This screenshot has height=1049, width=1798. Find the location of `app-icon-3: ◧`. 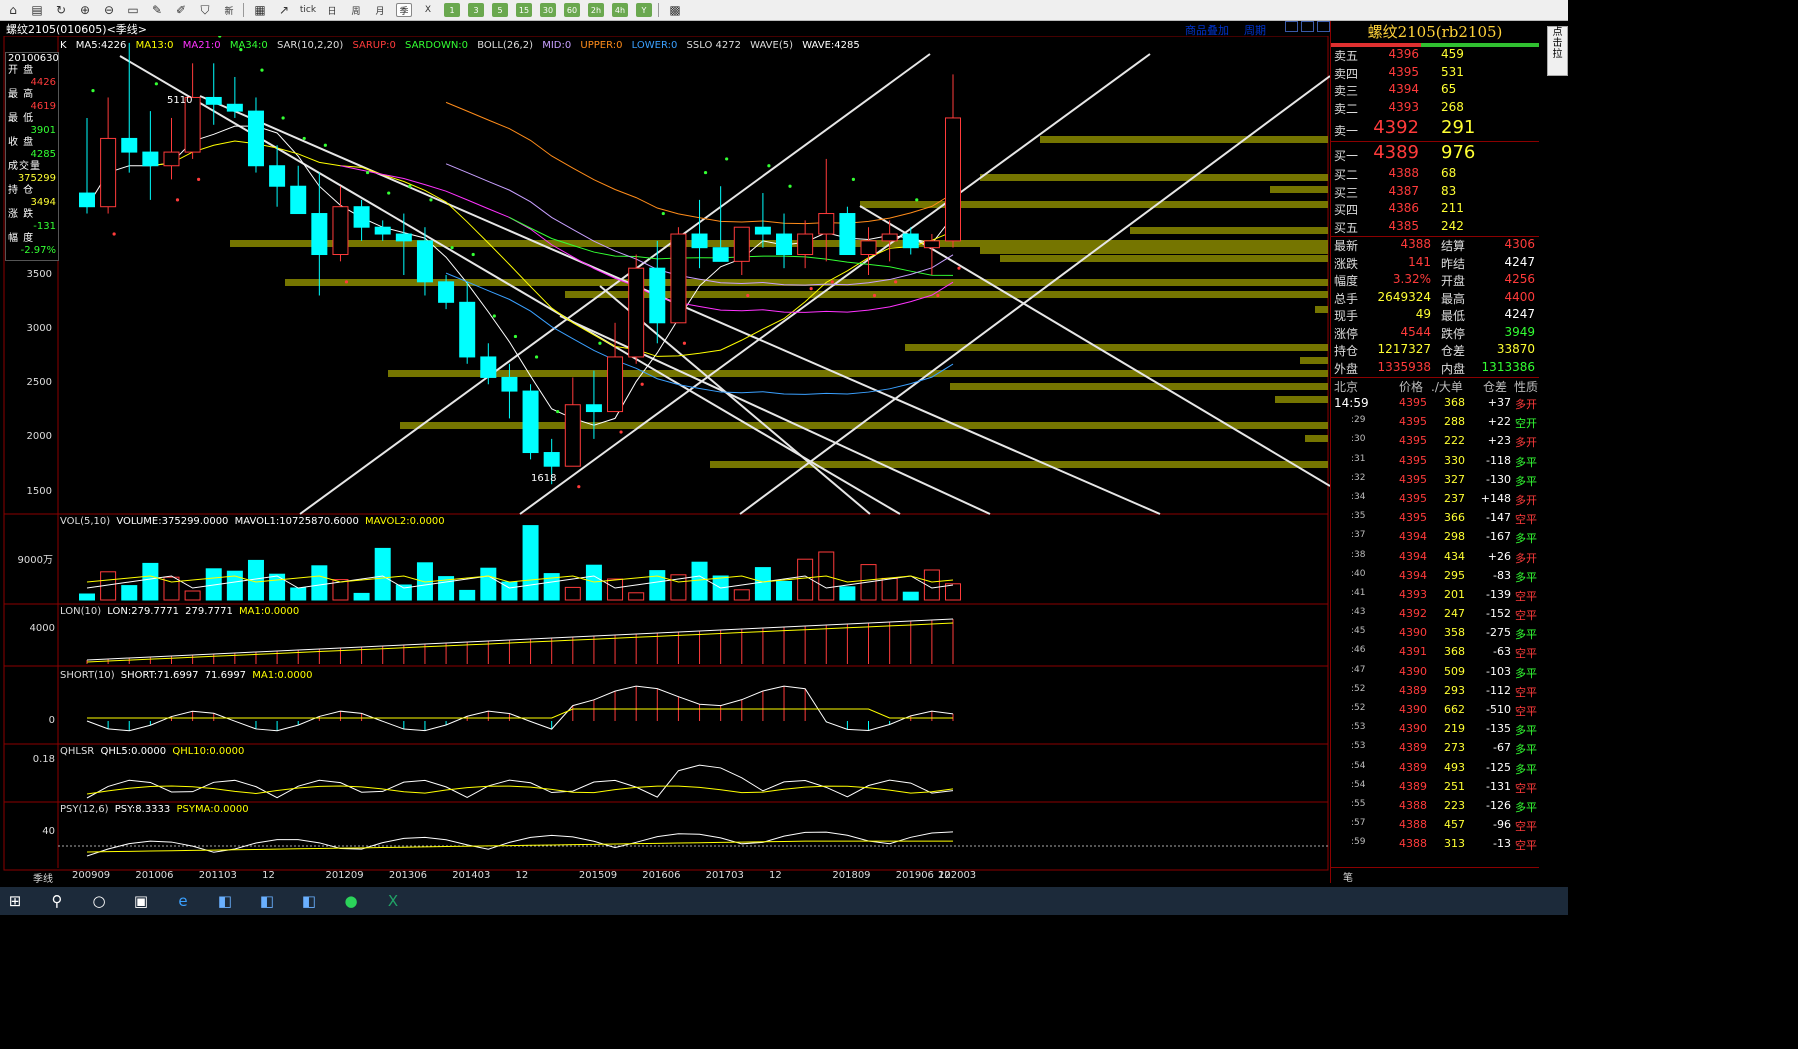

app-icon-3: ◧ is located at coordinates (309, 901).